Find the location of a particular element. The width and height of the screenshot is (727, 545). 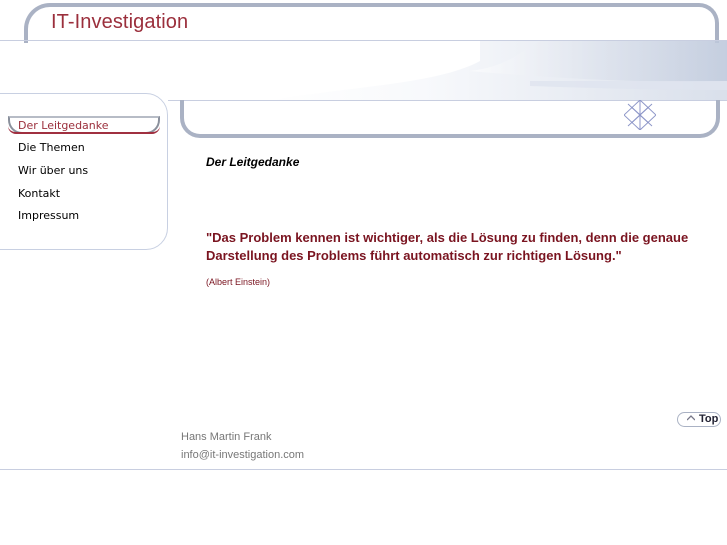

nav-item-kontakt: Kontakt is located at coordinates (39, 193).